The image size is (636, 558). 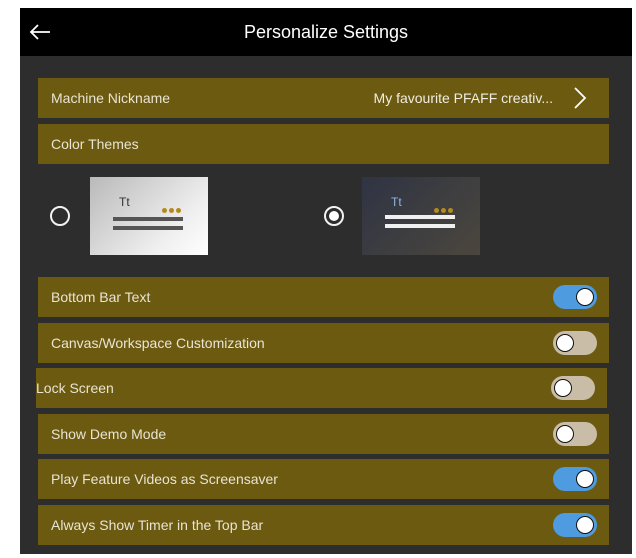 I want to click on top-bar: Personalize Settings, so click(x=326, y=32).